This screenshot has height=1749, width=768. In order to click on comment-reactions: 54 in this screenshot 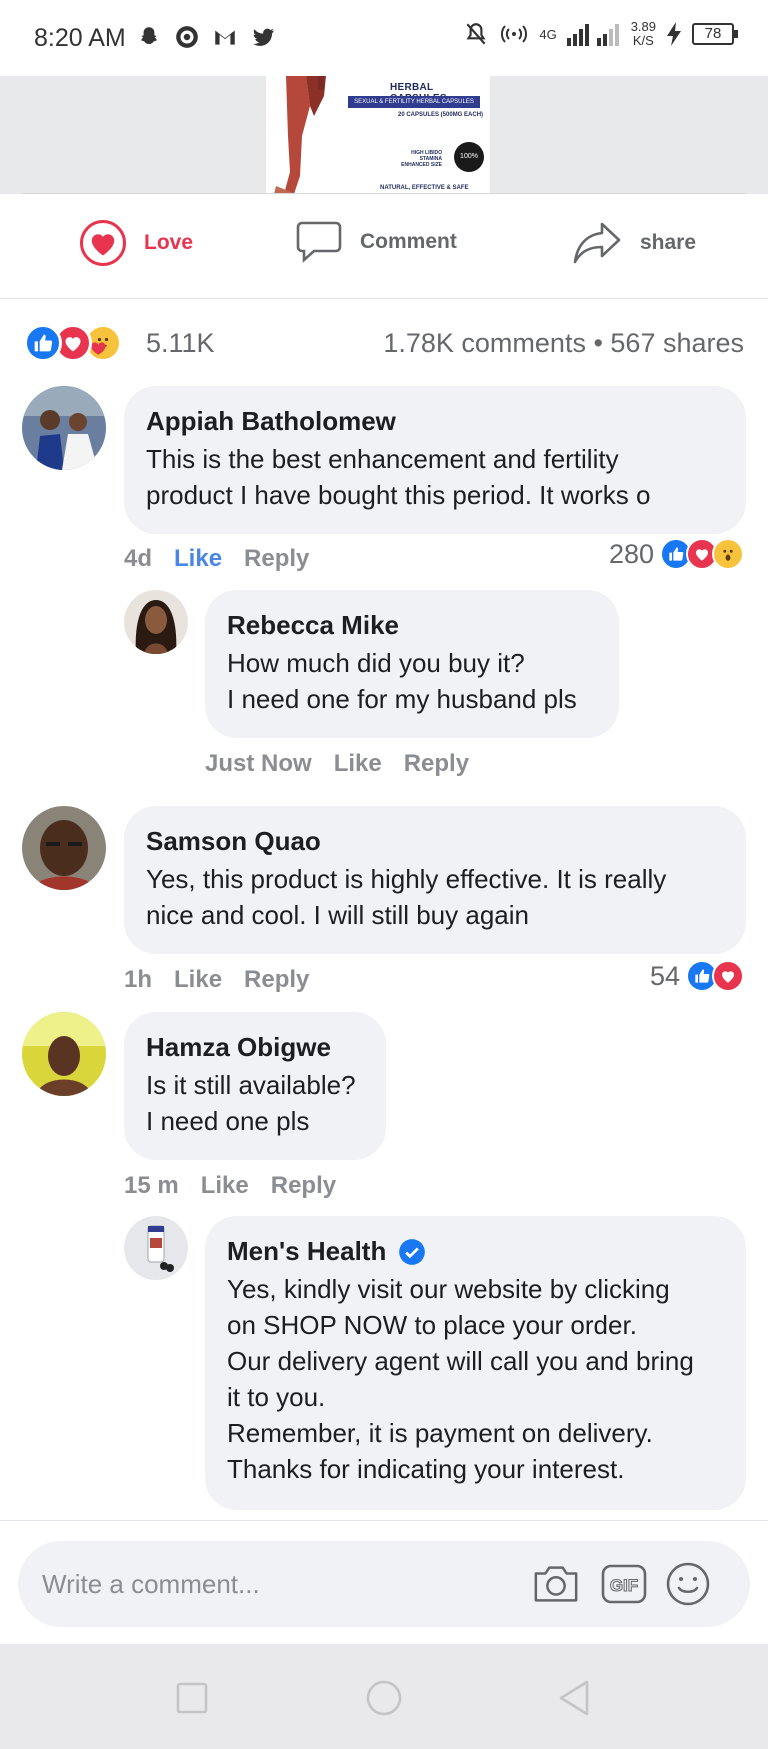, I will do `click(697, 976)`.